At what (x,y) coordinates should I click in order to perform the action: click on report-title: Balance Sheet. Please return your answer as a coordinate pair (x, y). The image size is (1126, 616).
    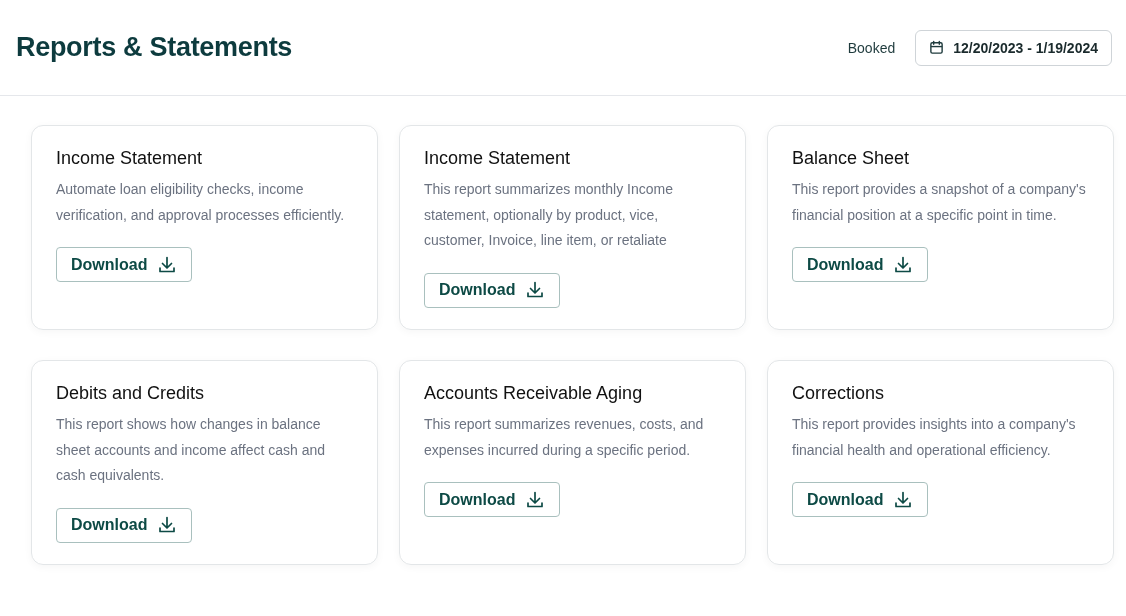
    Looking at the image, I should click on (851, 158).